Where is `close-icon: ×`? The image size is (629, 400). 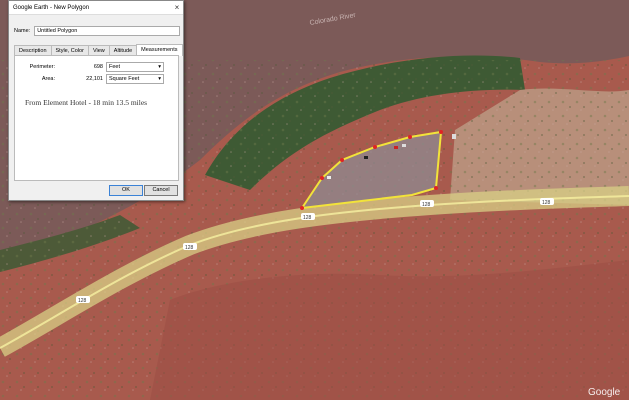 close-icon: × is located at coordinates (177, 8).